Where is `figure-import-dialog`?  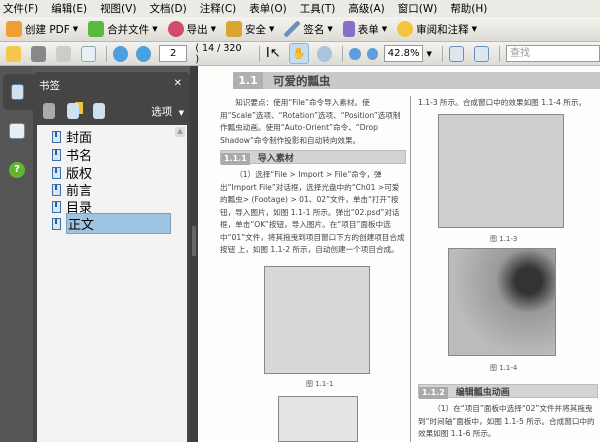
figure-import-dialog is located at coordinates (317, 320).